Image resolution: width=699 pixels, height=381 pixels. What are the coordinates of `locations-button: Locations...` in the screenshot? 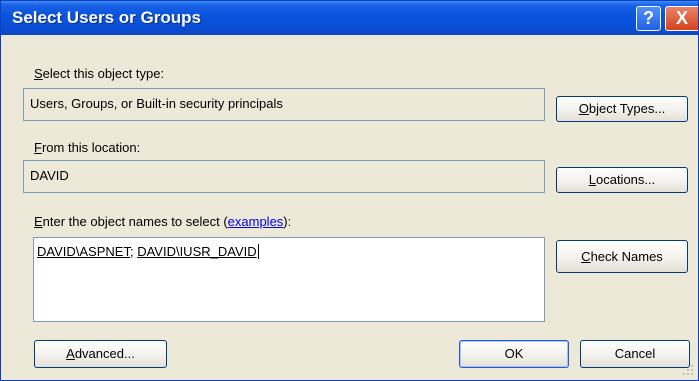 It's located at (622, 180).